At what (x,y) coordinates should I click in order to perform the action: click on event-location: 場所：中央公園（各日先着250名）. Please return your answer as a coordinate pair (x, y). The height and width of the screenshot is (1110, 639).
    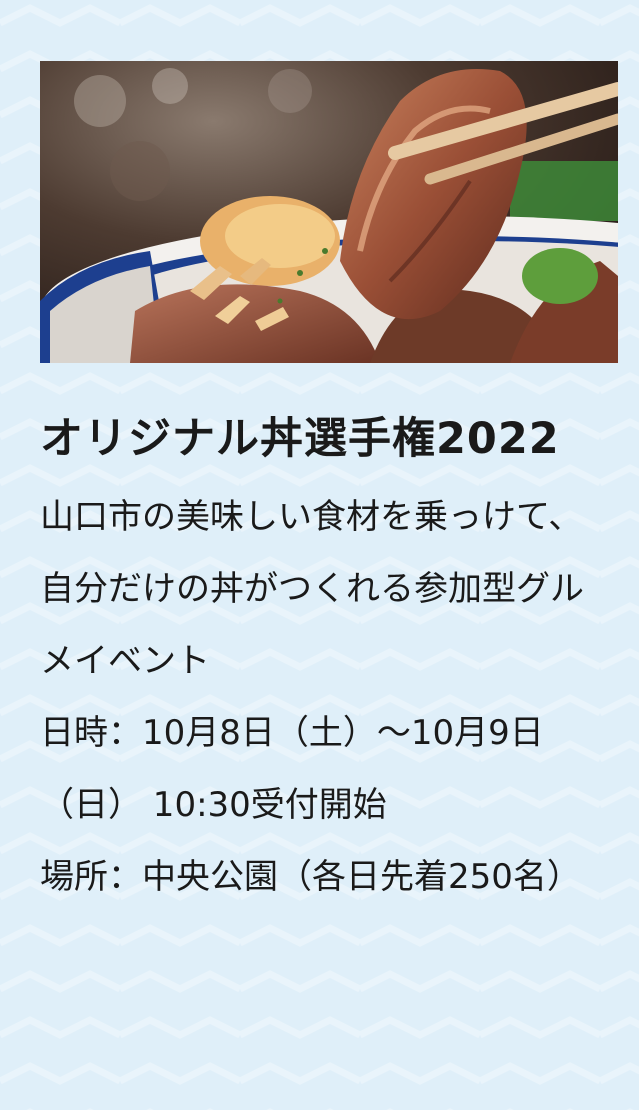
    Looking at the image, I should click on (310, 877).